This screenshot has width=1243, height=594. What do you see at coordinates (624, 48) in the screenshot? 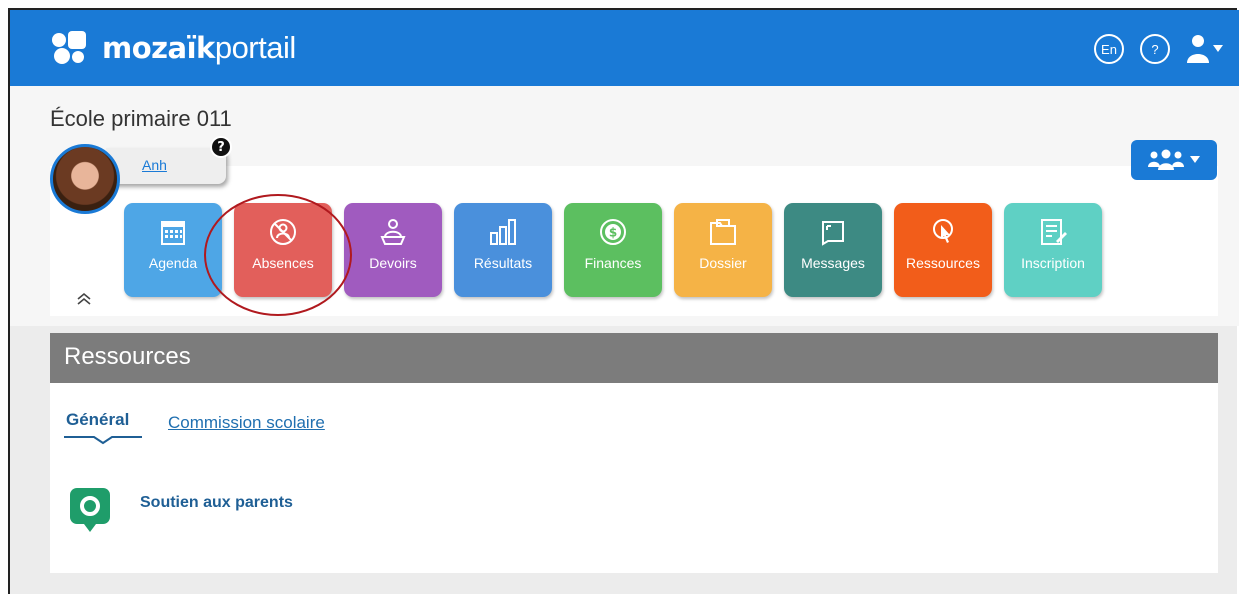
I see `top-navigation-bar: mozaïkportail En ?` at bounding box center [624, 48].